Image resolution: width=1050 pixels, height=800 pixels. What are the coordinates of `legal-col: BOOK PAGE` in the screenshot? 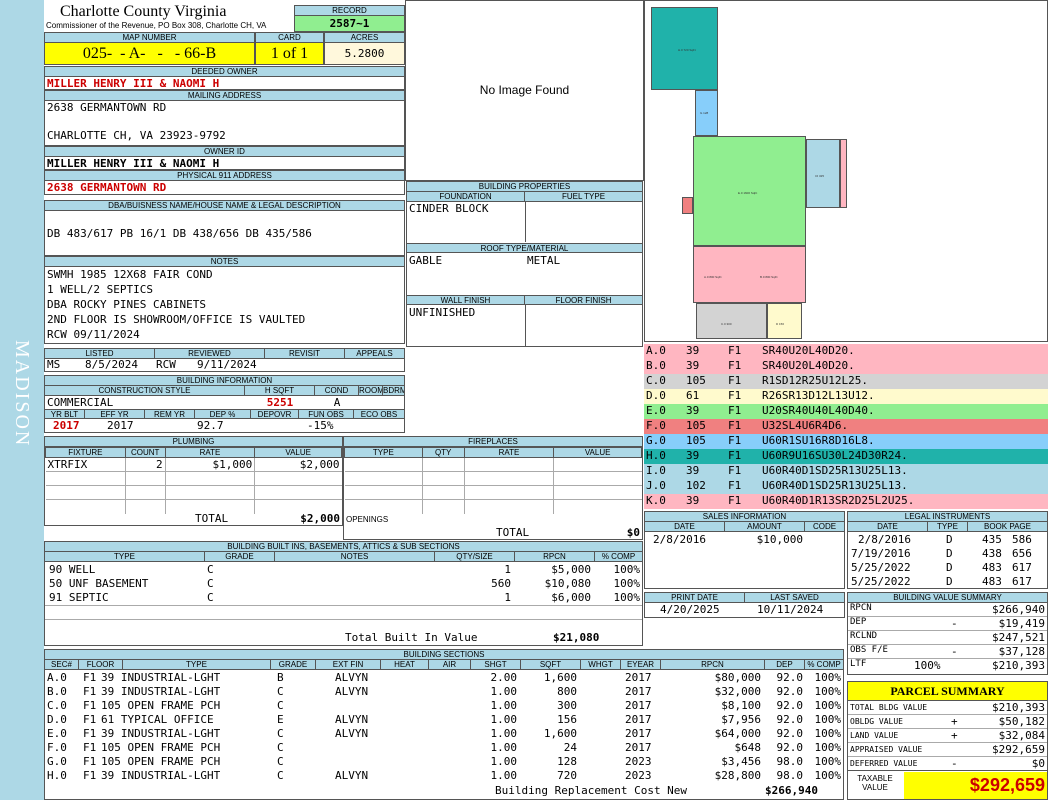 It's located at (1007, 527).